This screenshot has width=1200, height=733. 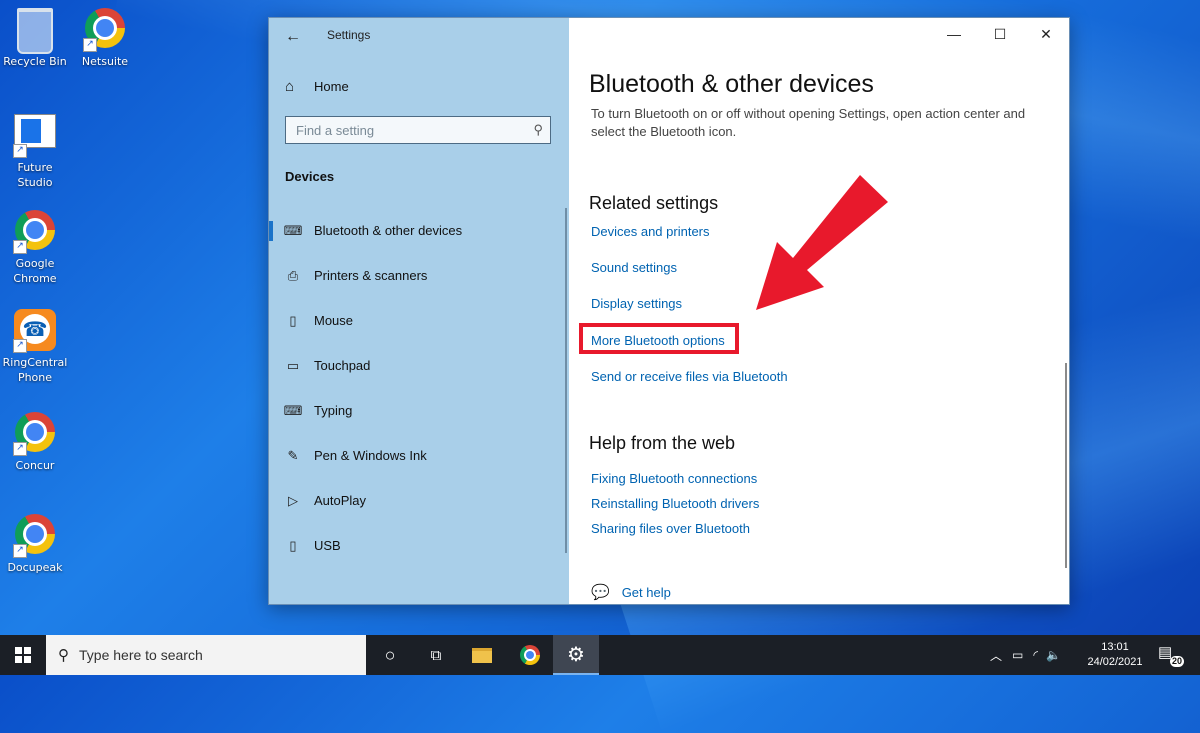 I want to click on home-icon: ⌂, so click(x=290, y=86).